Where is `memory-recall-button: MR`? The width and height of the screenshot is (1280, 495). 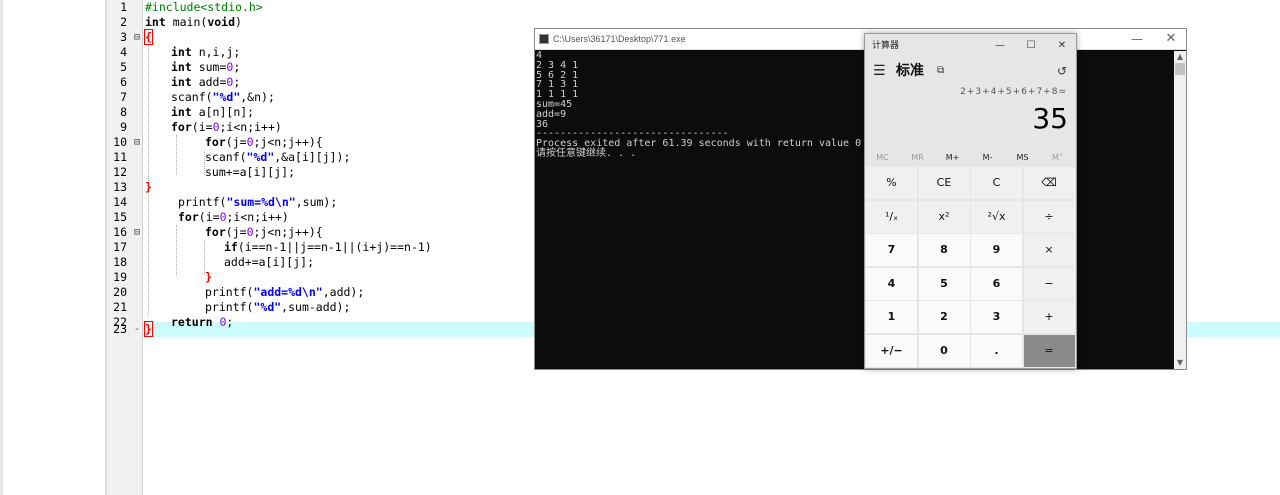
memory-recall-button: MR is located at coordinates (917, 157).